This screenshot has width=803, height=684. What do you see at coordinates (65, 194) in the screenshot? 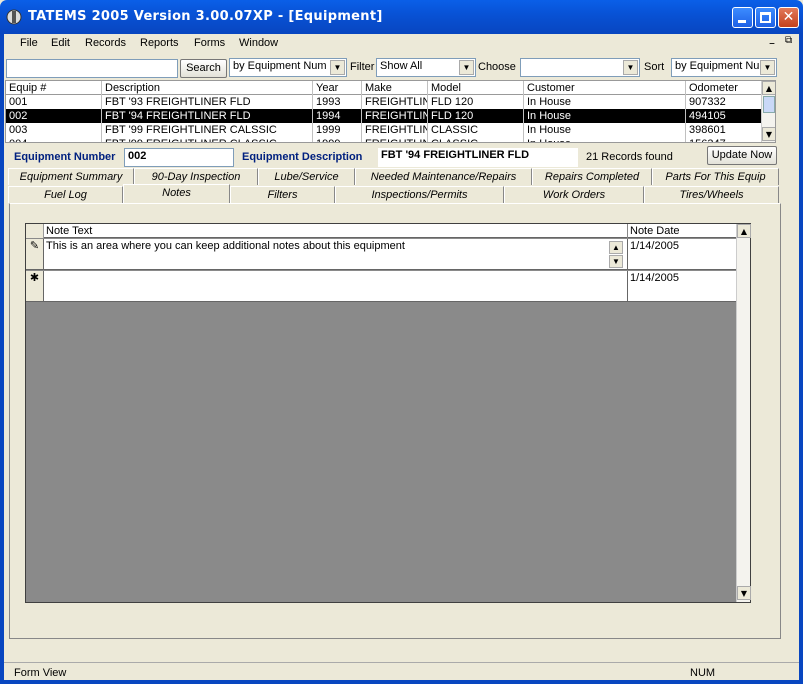
I see `tab-fuel-log: Fuel Log` at bounding box center [65, 194].